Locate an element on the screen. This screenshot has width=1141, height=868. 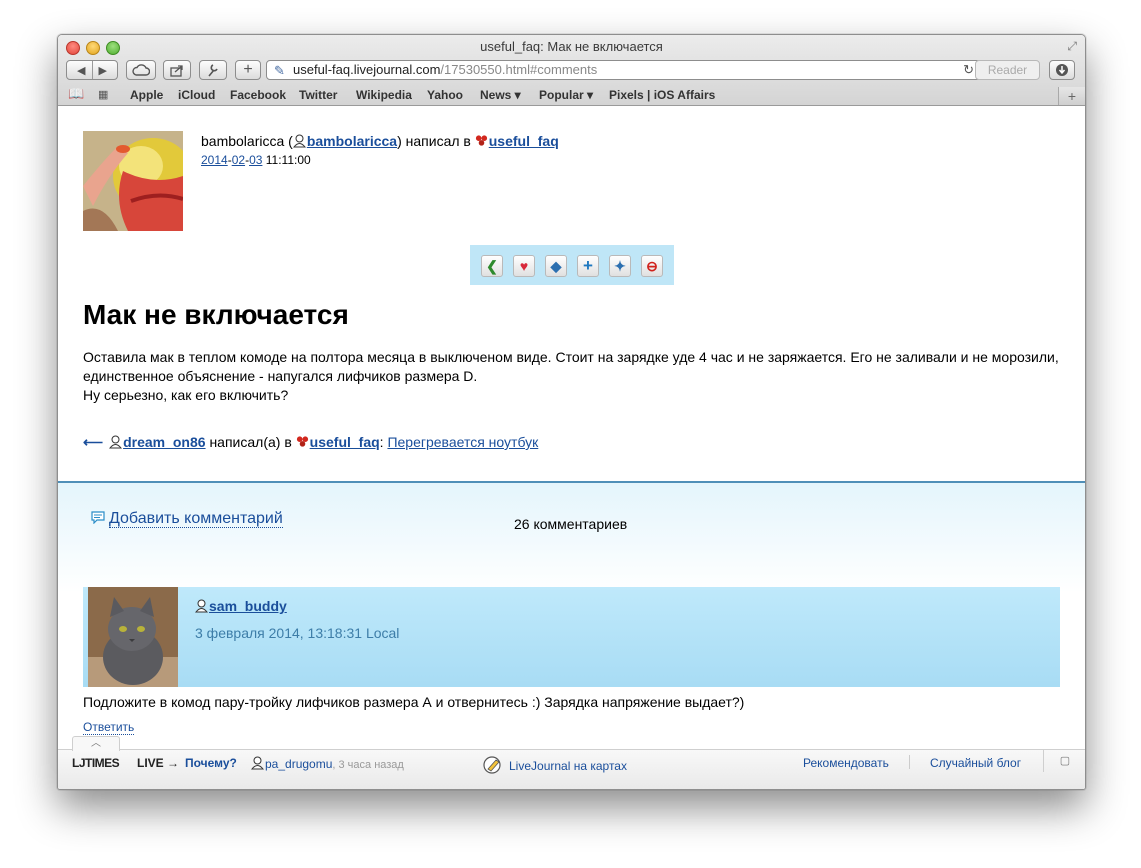
date-day-link: 03 is located at coordinates (255, 160).